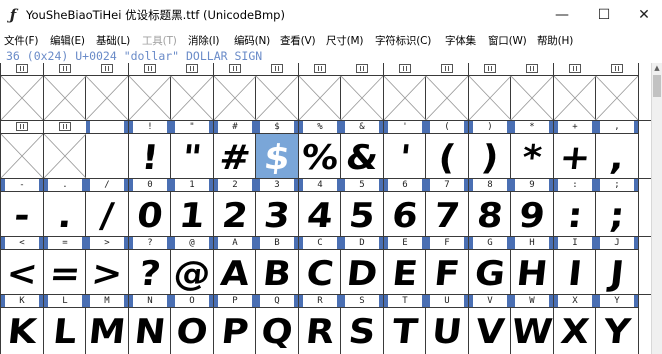 The width and height of the screenshot is (662, 354). Describe the element at coordinates (107, 207) in the screenshot. I see `glyph-cell: / /` at that location.